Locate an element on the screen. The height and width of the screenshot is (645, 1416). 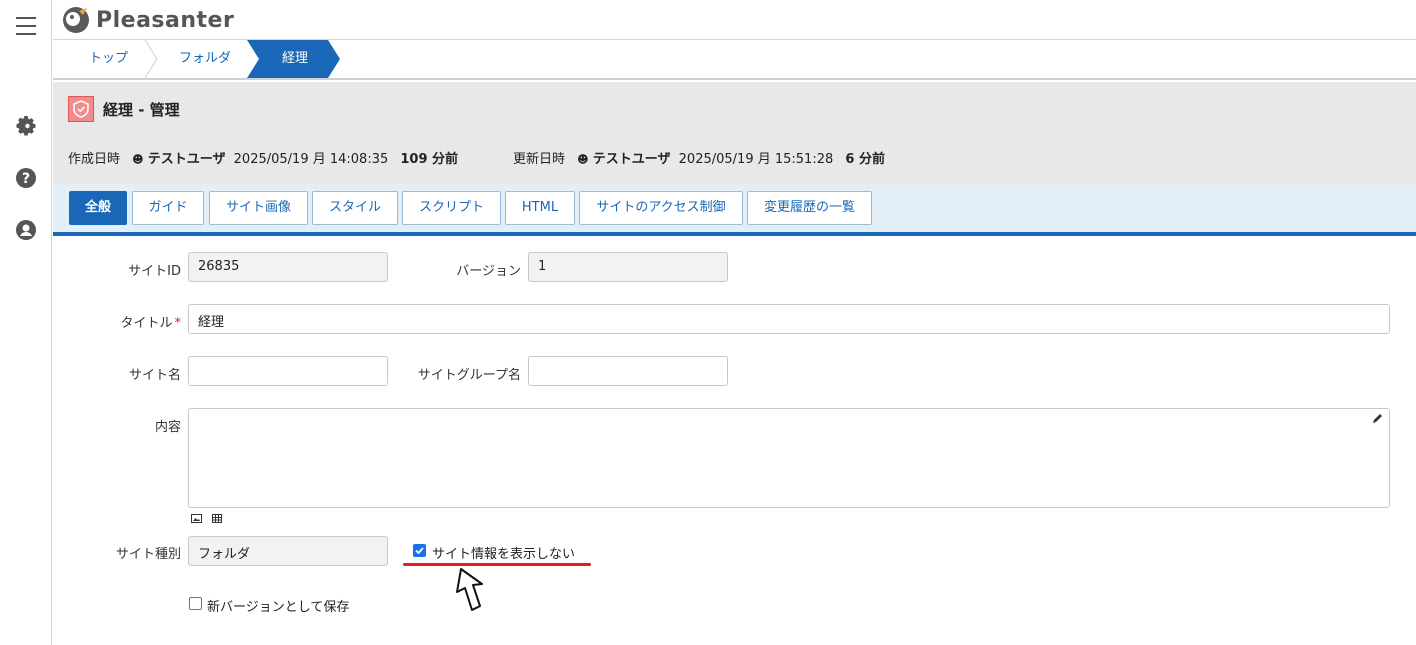
gear-icon is located at coordinates (26, 126).